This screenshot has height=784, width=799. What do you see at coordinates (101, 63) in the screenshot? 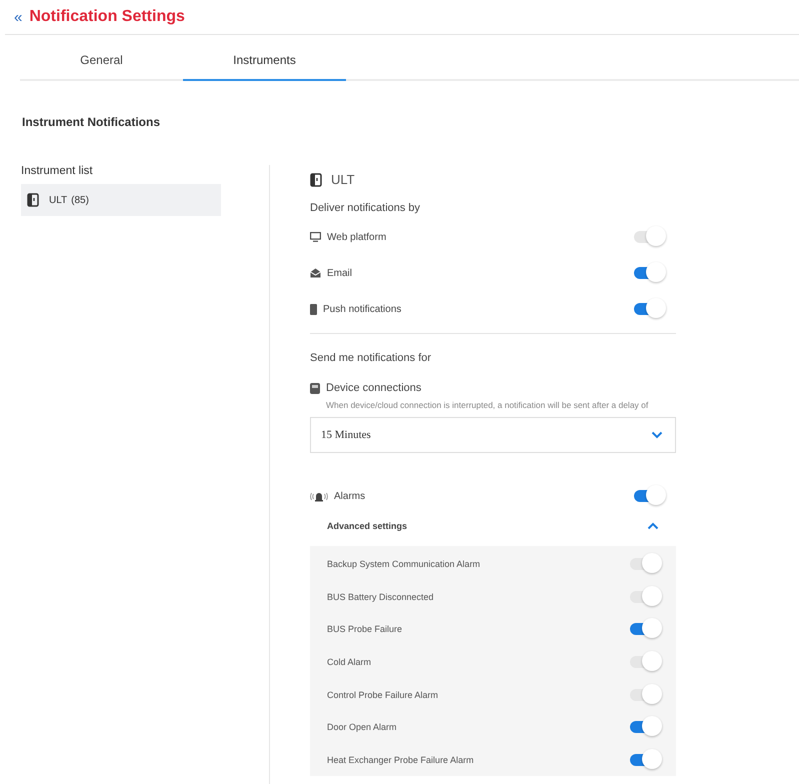
I see `tab: General` at bounding box center [101, 63].